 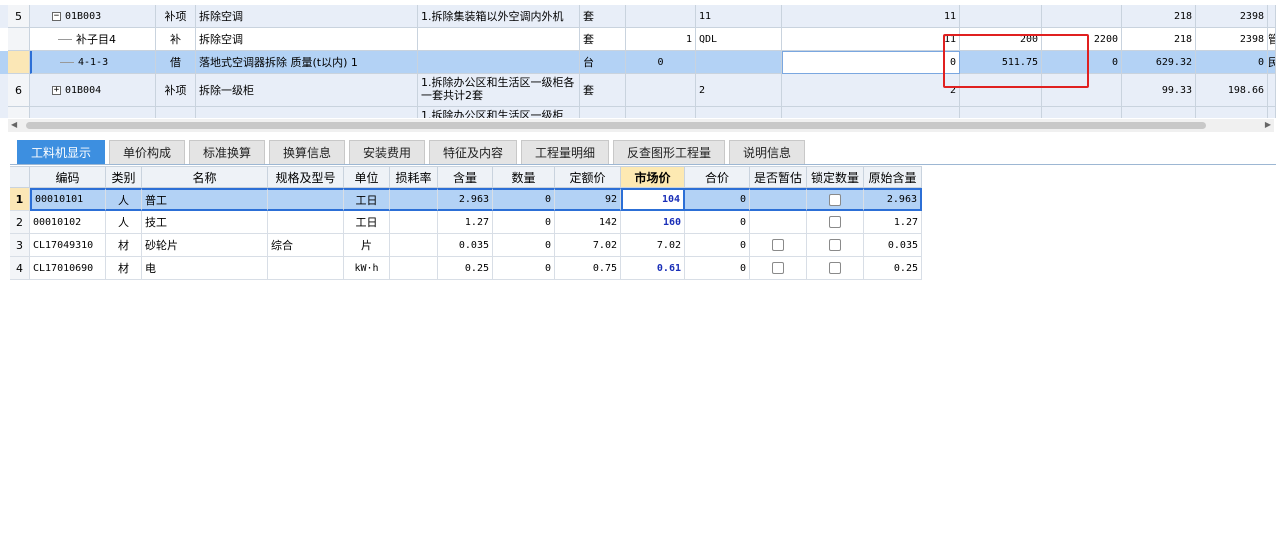 What do you see at coordinates (603, 62) in the screenshot?
I see `item-unit-cell: 台` at bounding box center [603, 62].